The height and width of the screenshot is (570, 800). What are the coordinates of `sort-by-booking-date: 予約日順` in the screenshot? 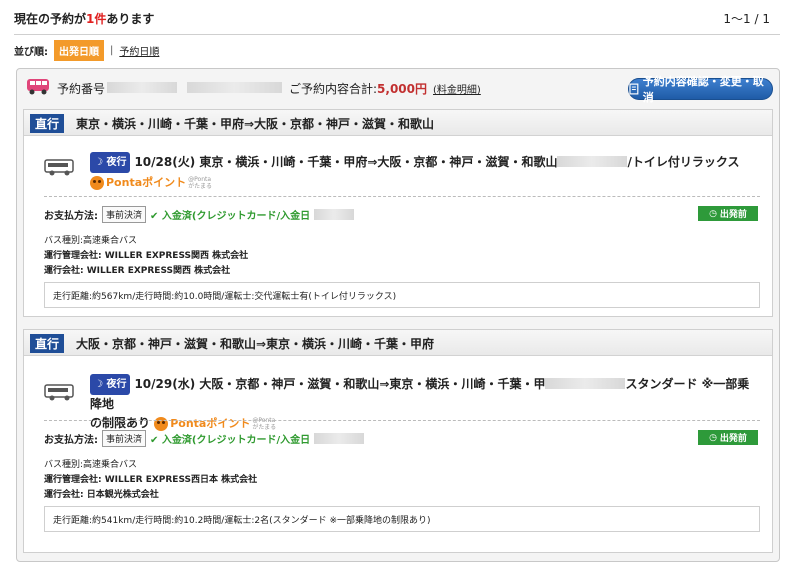 It's located at (139, 50).